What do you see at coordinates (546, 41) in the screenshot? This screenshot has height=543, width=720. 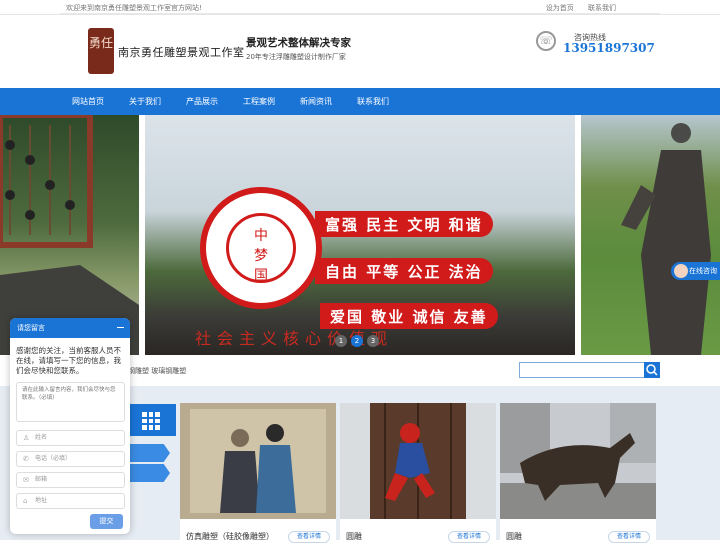 I see `phone-icon: ☏` at bounding box center [546, 41].